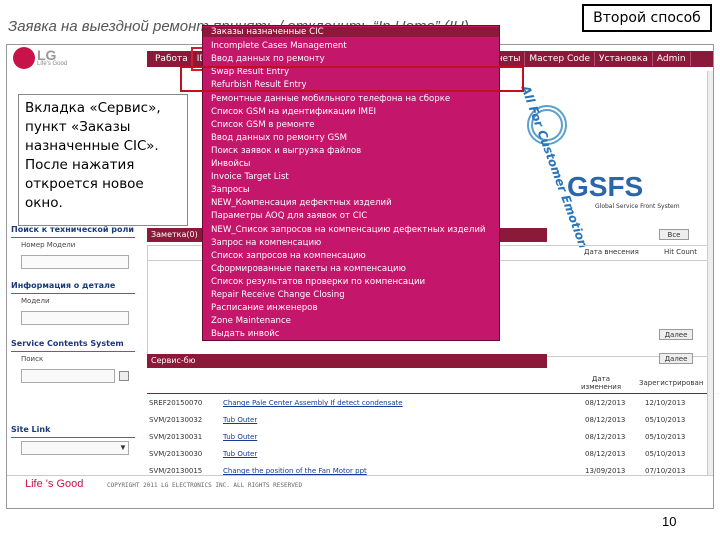 This screenshot has width=720, height=540. What do you see at coordinates (176, 437) in the screenshot?
I see `table-cell-id: SVM/20130031` at bounding box center [176, 437].